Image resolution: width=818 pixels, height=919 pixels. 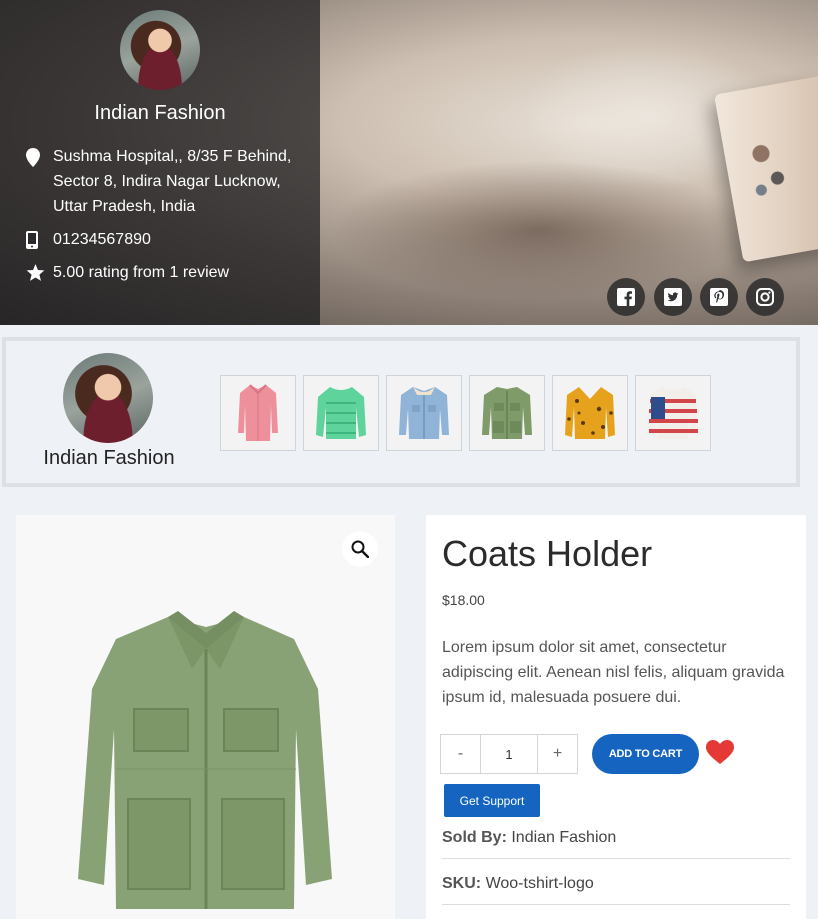 I want to click on facebook-link, so click(x=626, y=297).